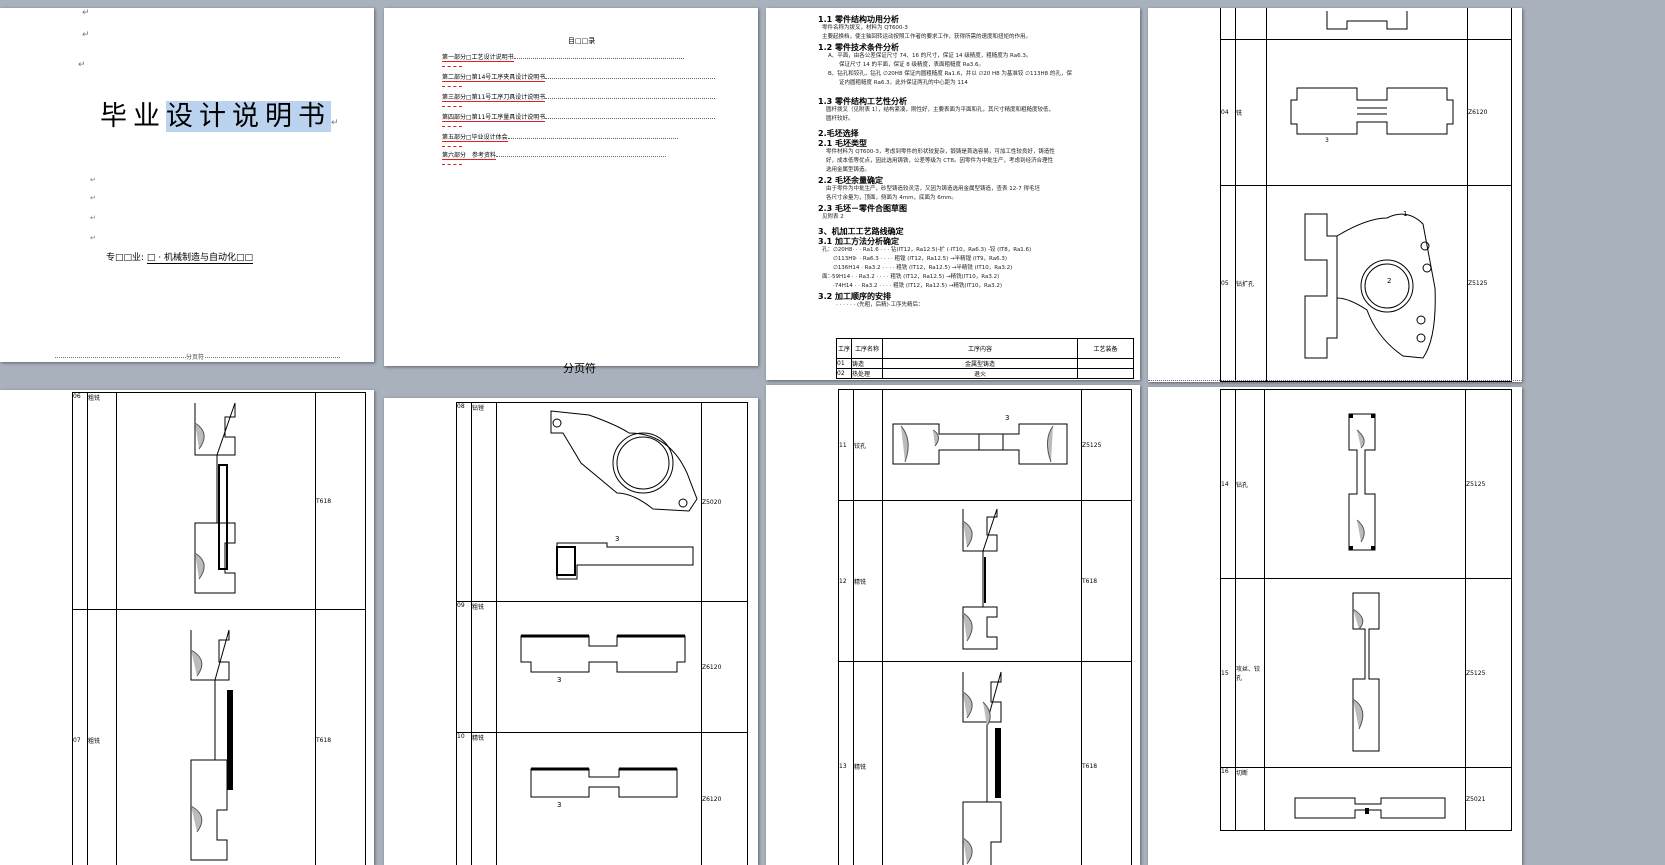  What do you see at coordinates (484, 667) in the screenshot?
I see `step-name: 粗铣` at bounding box center [484, 667].